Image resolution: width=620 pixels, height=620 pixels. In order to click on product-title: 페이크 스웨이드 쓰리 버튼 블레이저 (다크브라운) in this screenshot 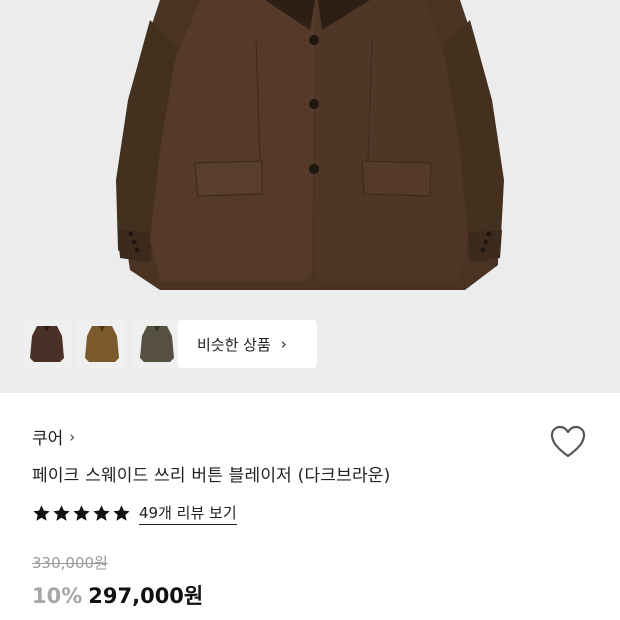, I will do `click(211, 476)`.